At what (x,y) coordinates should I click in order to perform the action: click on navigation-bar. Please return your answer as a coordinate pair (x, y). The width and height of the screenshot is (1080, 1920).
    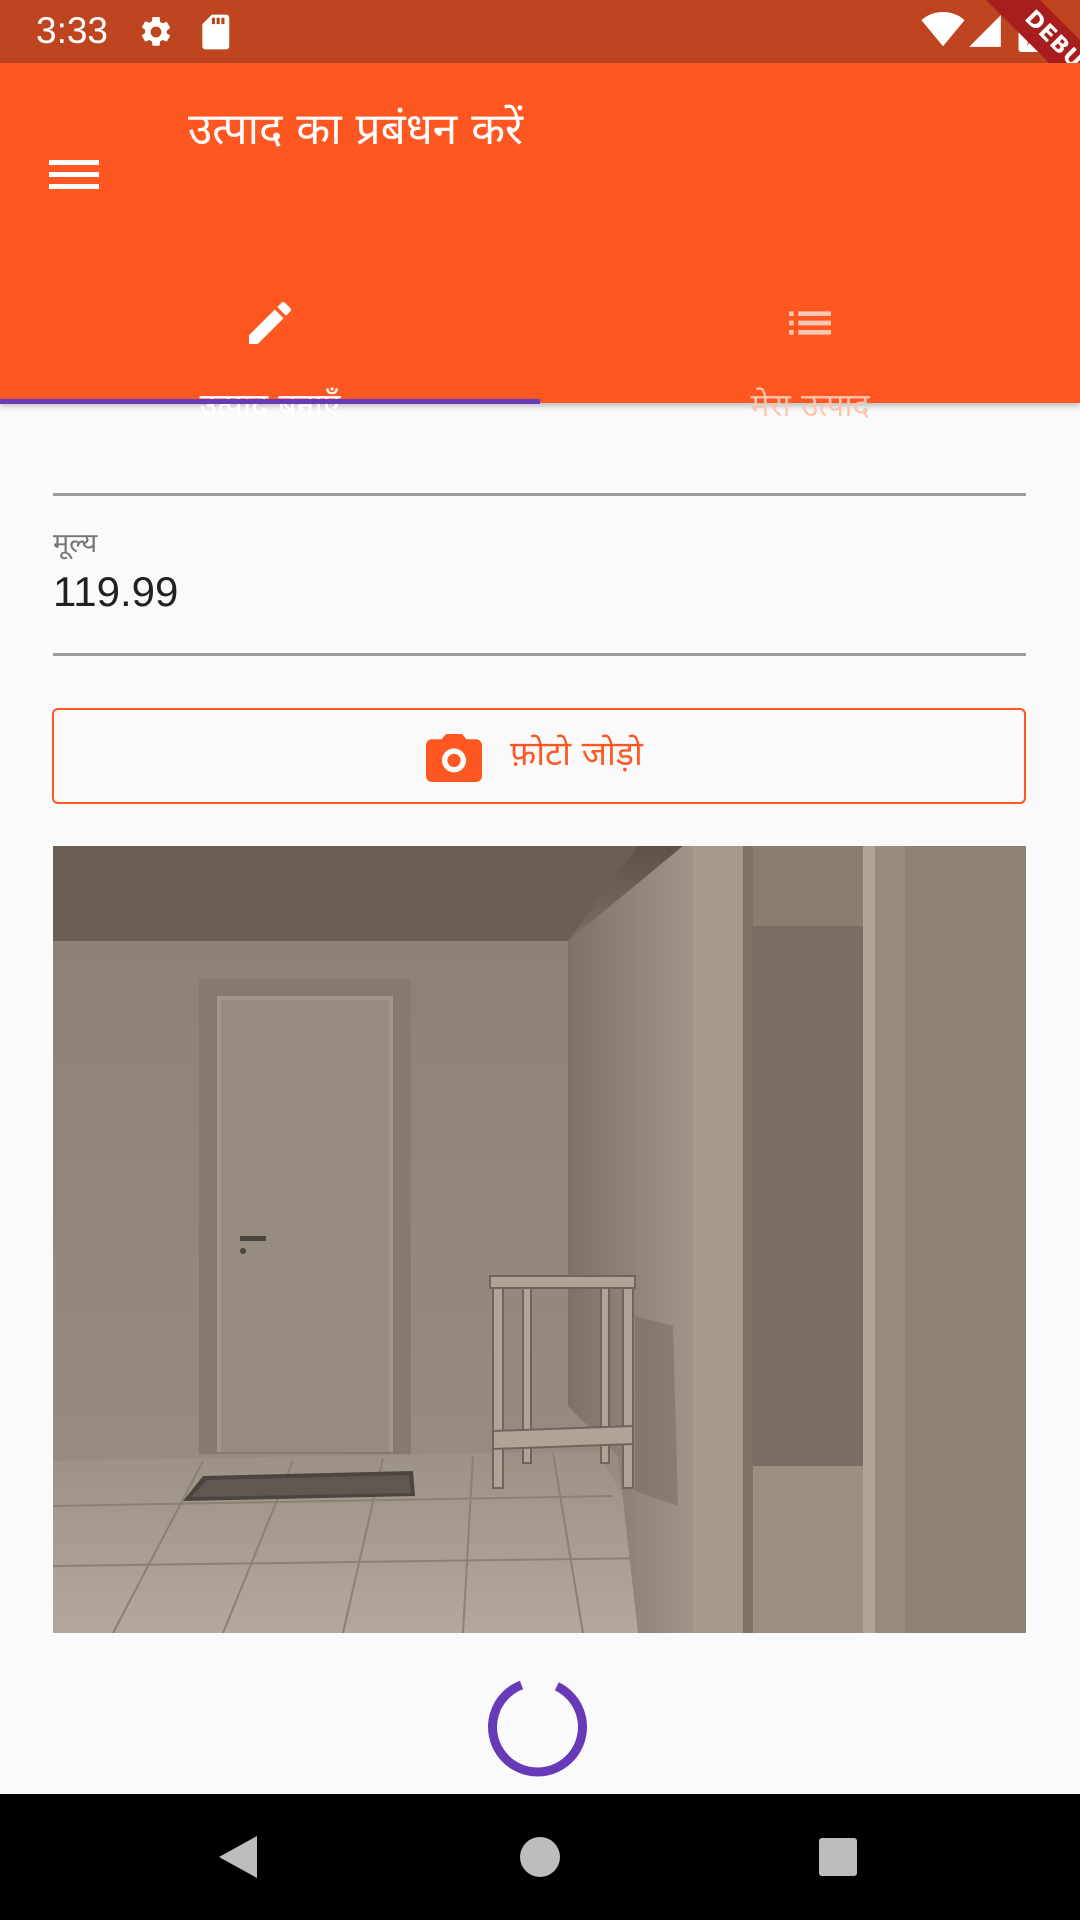
    Looking at the image, I should click on (540, 1857).